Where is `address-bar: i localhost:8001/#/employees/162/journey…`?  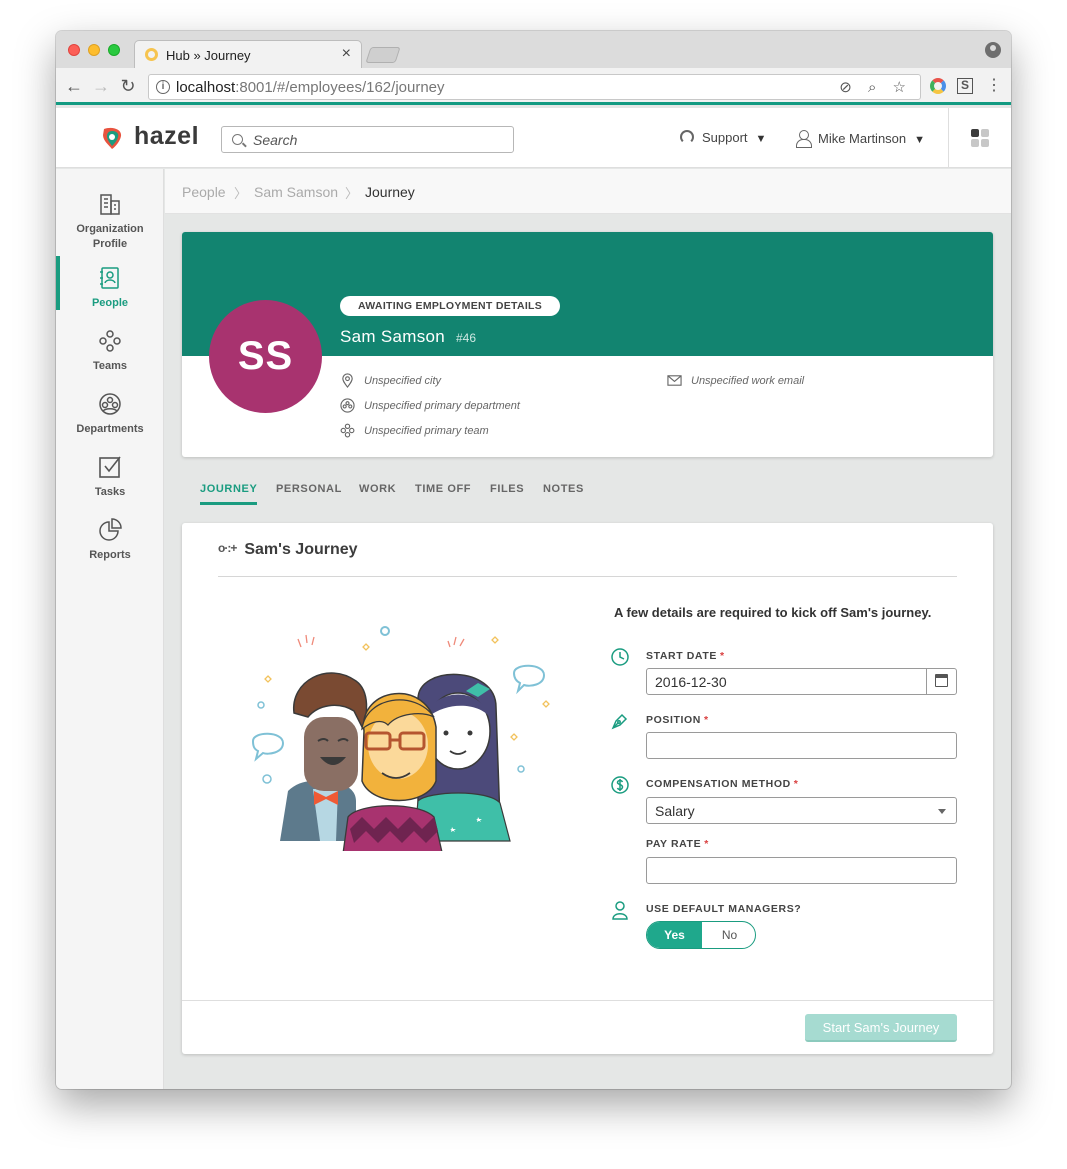 address-bar: i localhost:8001/#/employees/162/journey… is located at coordinates (534, 87).